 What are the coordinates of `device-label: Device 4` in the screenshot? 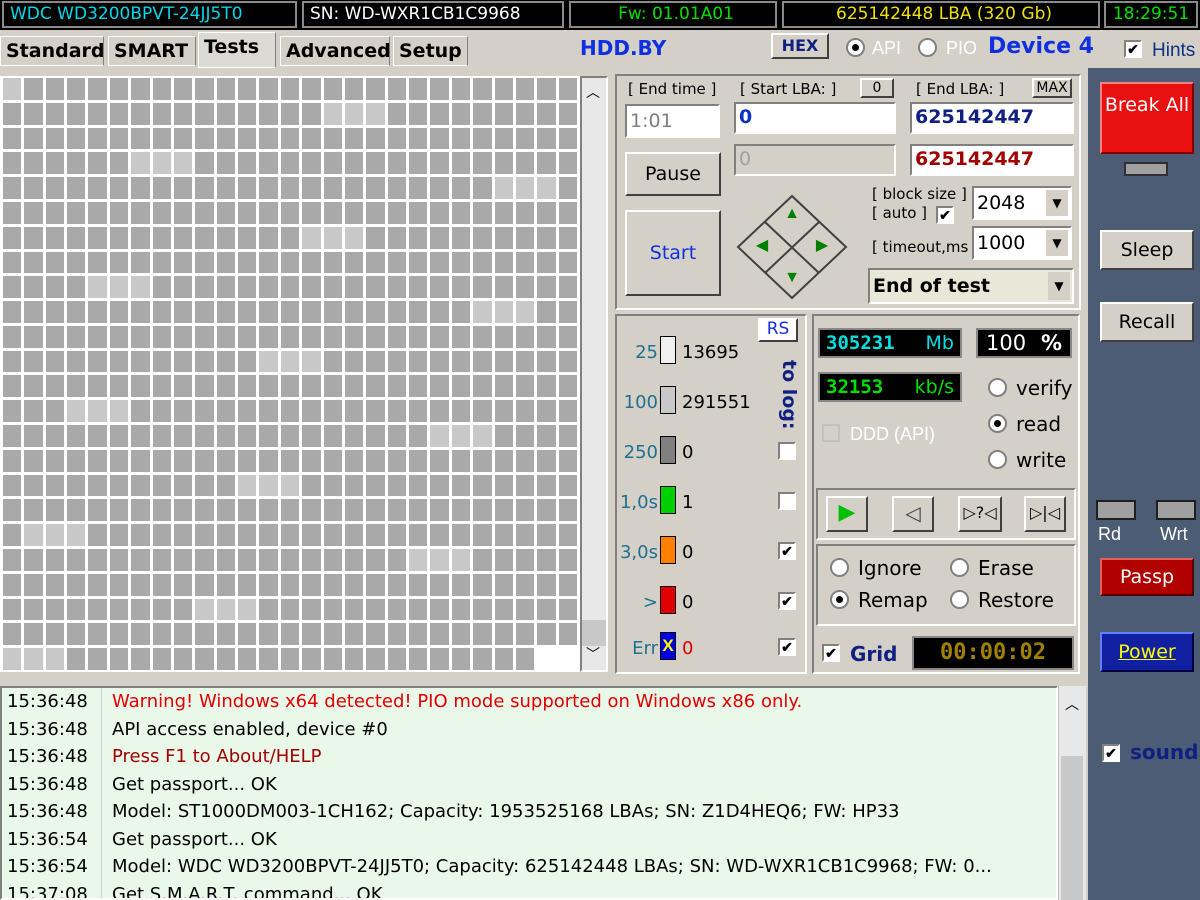 It's located at (1041, 46).